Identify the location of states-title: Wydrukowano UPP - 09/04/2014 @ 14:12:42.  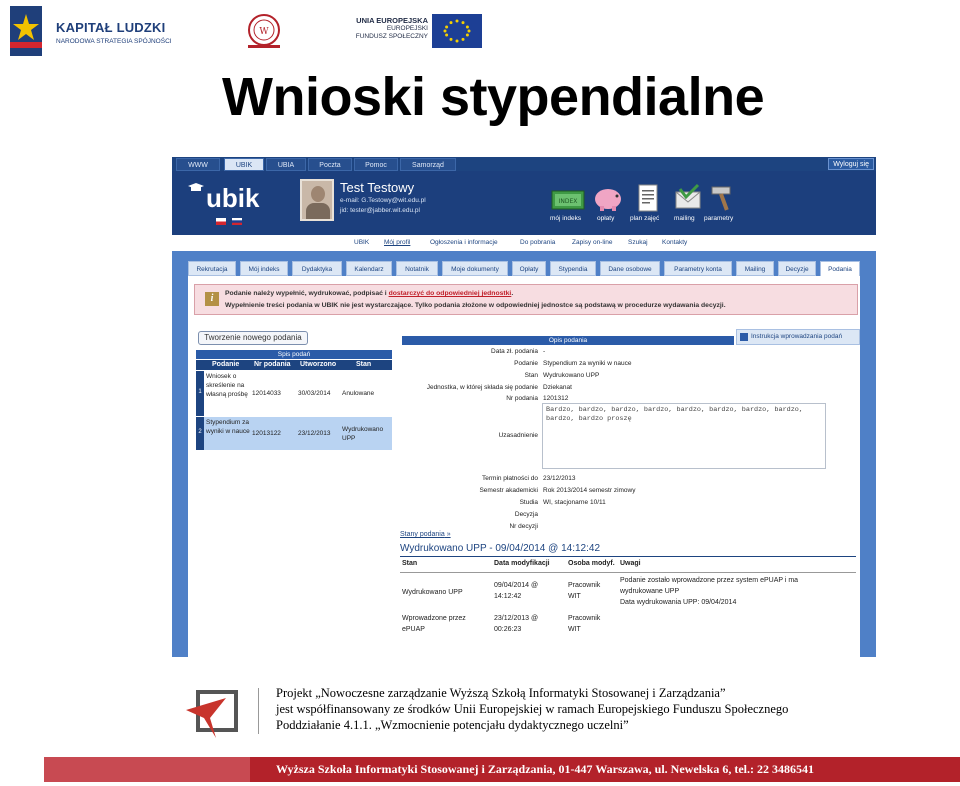
(500, 548).